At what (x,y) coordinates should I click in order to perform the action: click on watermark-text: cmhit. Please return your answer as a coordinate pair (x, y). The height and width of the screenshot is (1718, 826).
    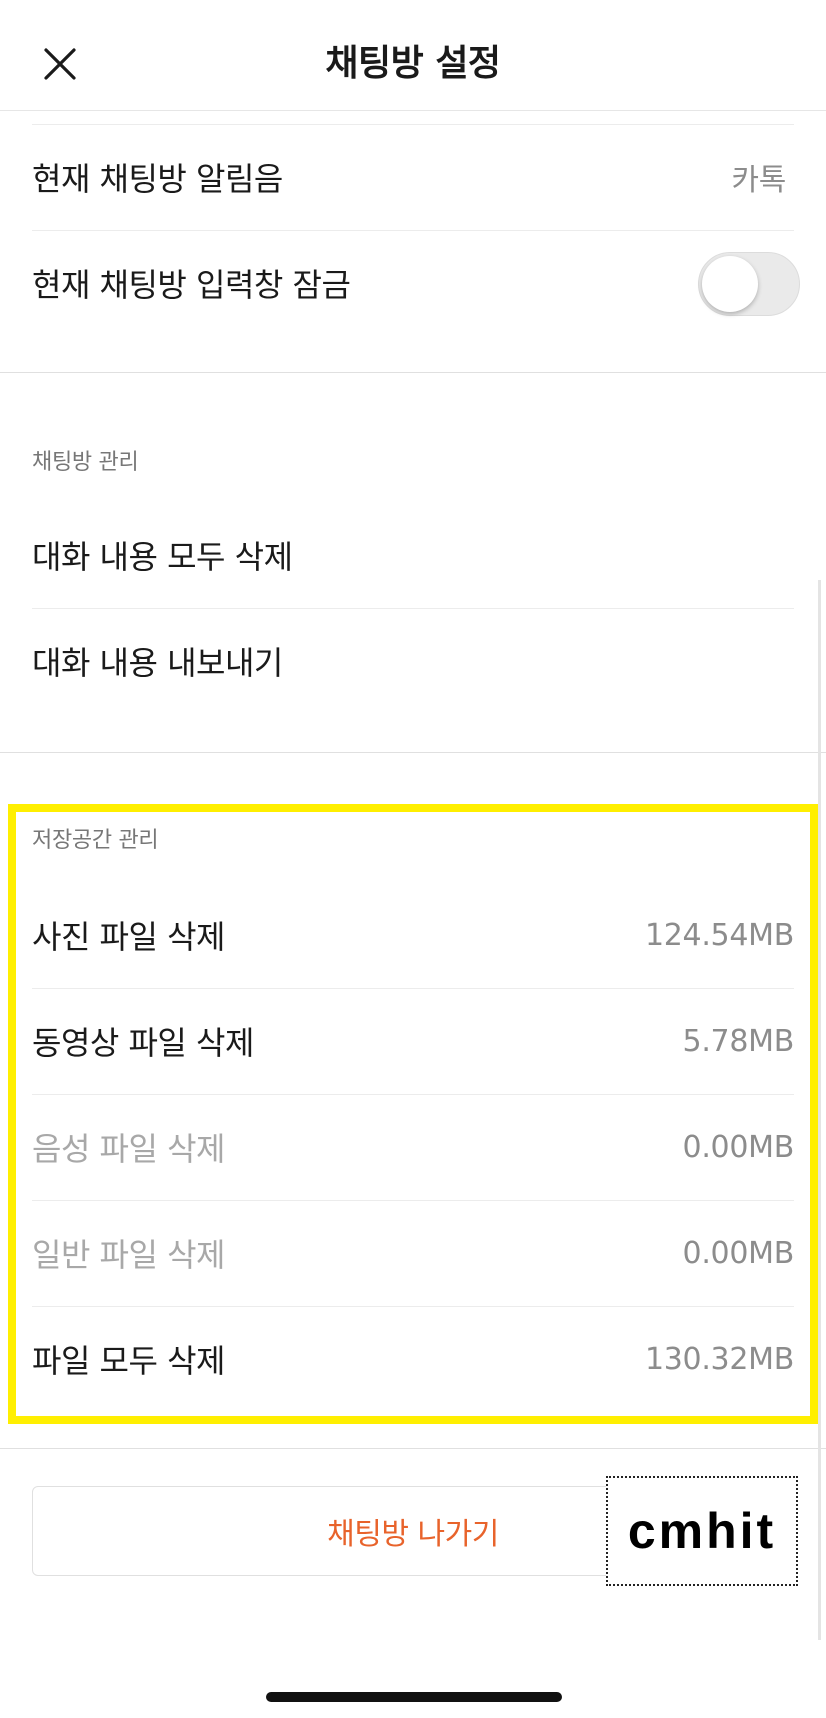
    Looking at the image, I should click on (702, 1531).